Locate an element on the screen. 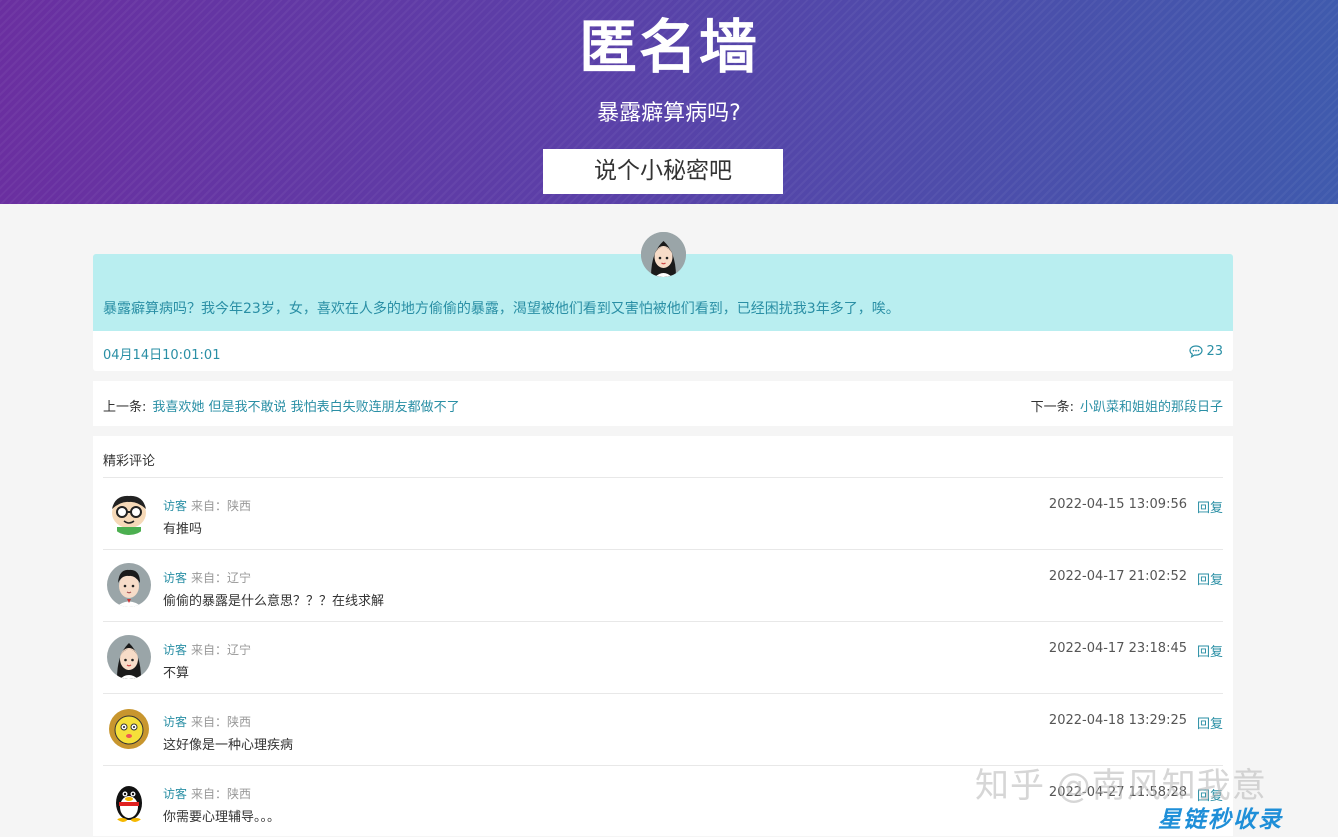 The height and width of the screenshot is (837, 1338). comment-text: 这好像是一种心理疾病 is located at coordinates (228, 745).